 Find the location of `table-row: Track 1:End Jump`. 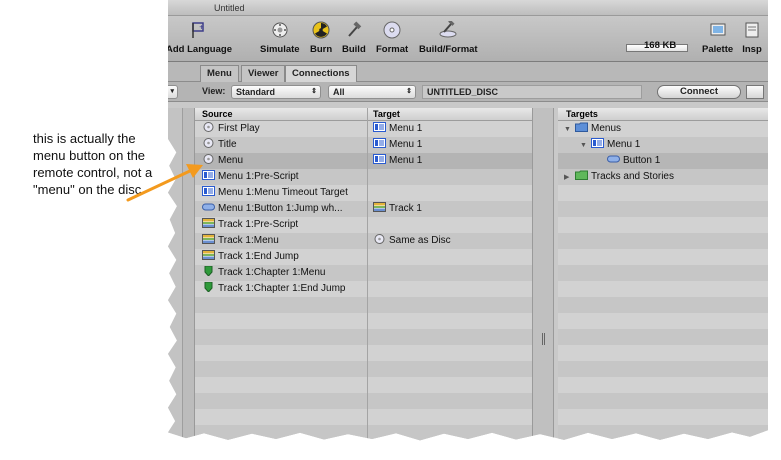

table-row: Track 1:End Jump is located at coordinates (363, 257).